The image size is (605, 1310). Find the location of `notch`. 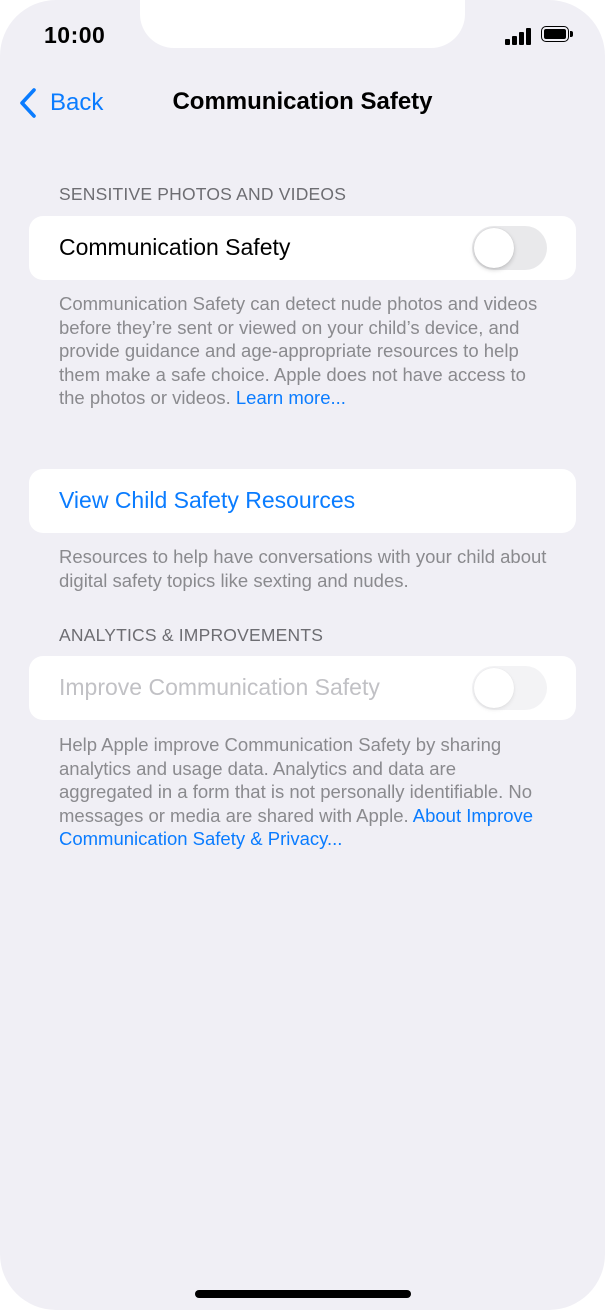

notch is located at coordinates (302, 24).